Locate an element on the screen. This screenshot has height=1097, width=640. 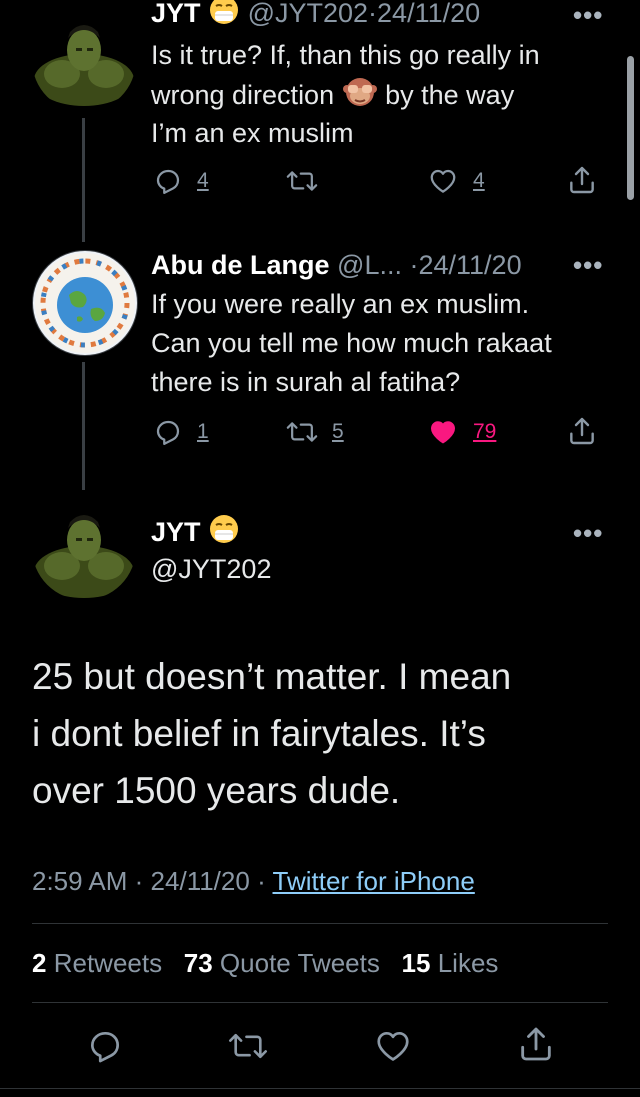
reply-button is located at coordinates (105, 1046).